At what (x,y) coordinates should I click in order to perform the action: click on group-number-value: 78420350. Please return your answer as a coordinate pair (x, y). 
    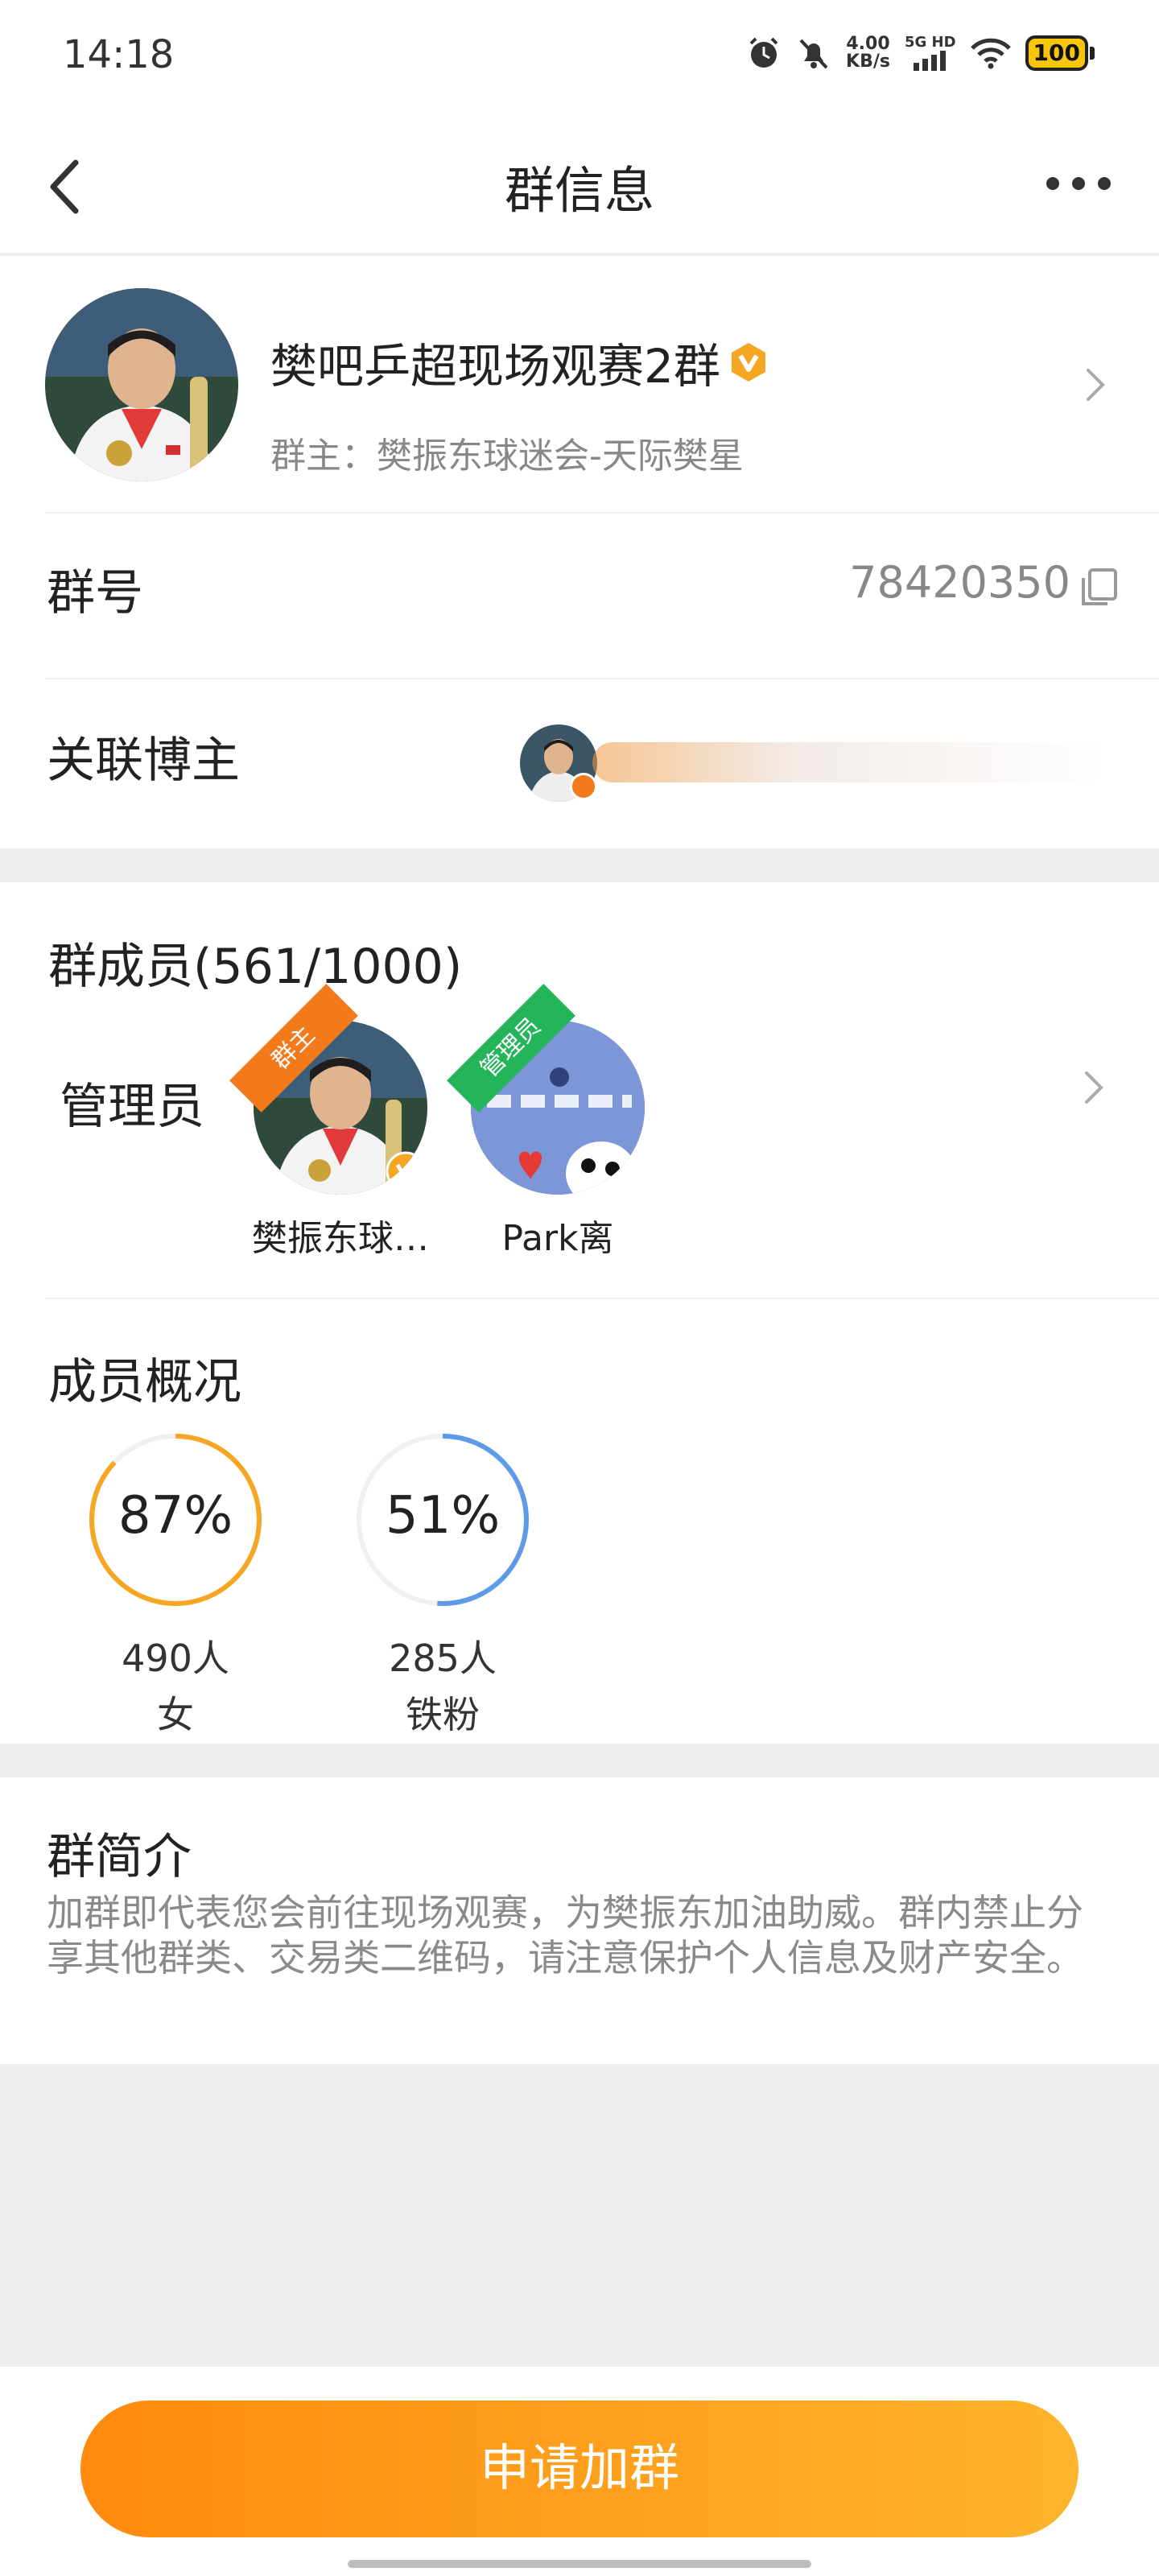
    Looking at the image, I should click on (960, 582).